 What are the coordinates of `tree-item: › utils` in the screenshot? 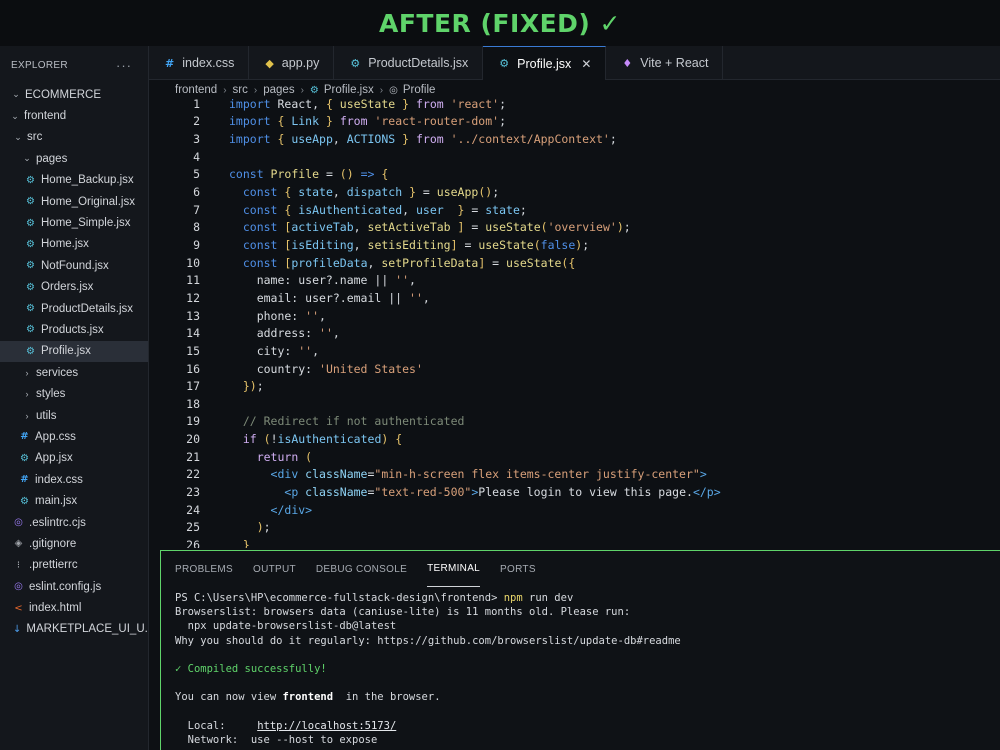 It's located at (74, 415).